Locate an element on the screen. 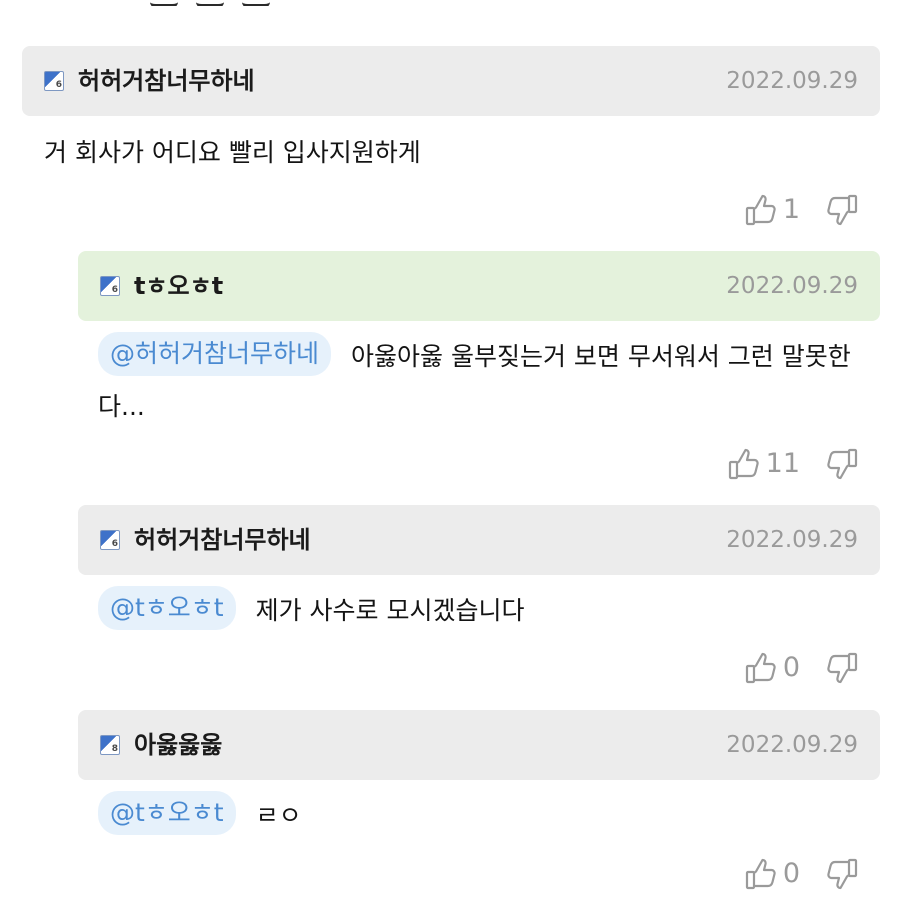  vote-bar: 11 is located at coordinates (793, 464).